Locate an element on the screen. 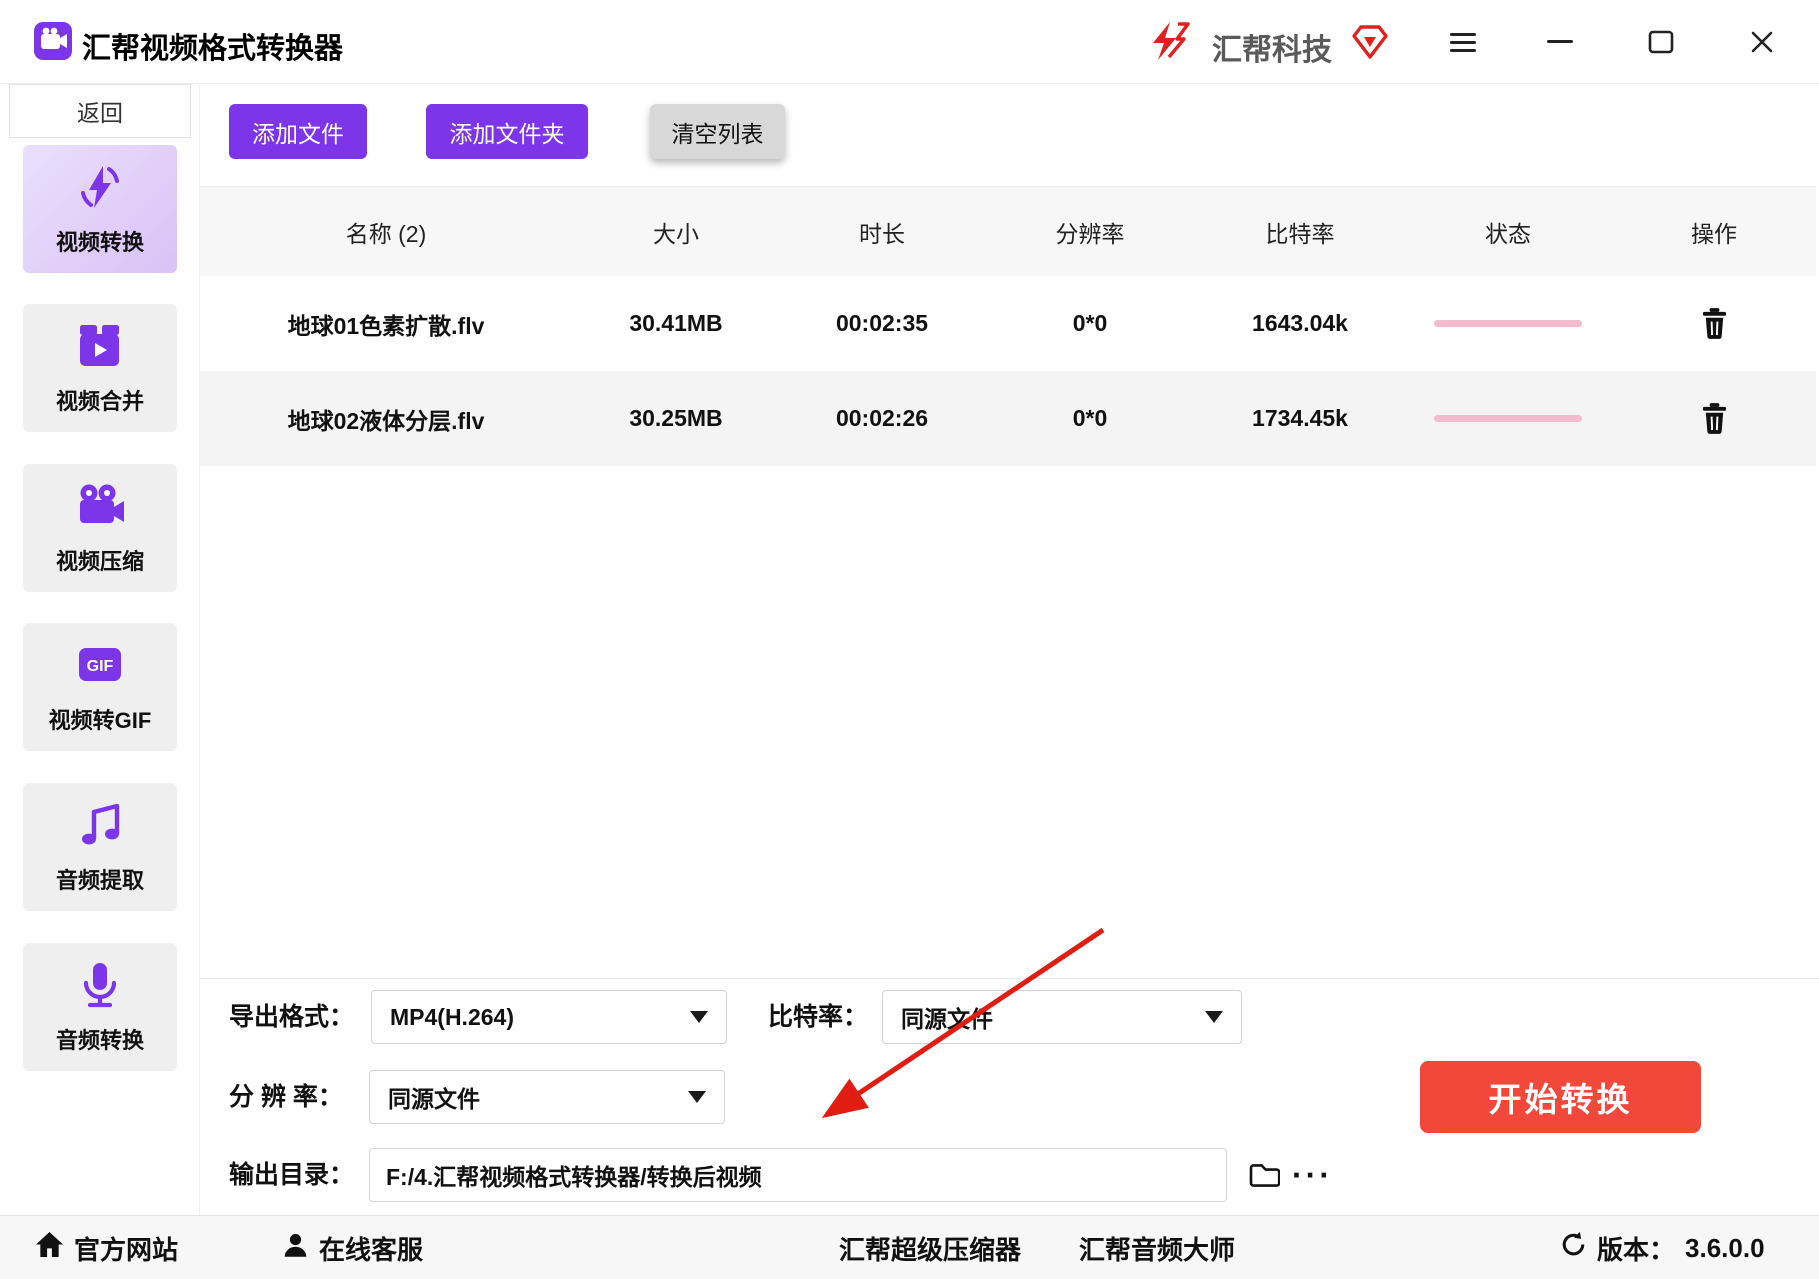 This screenshot has height=1279, width=1819. output-dir-label: 输出目录： is located at coordinates (292, 1175).